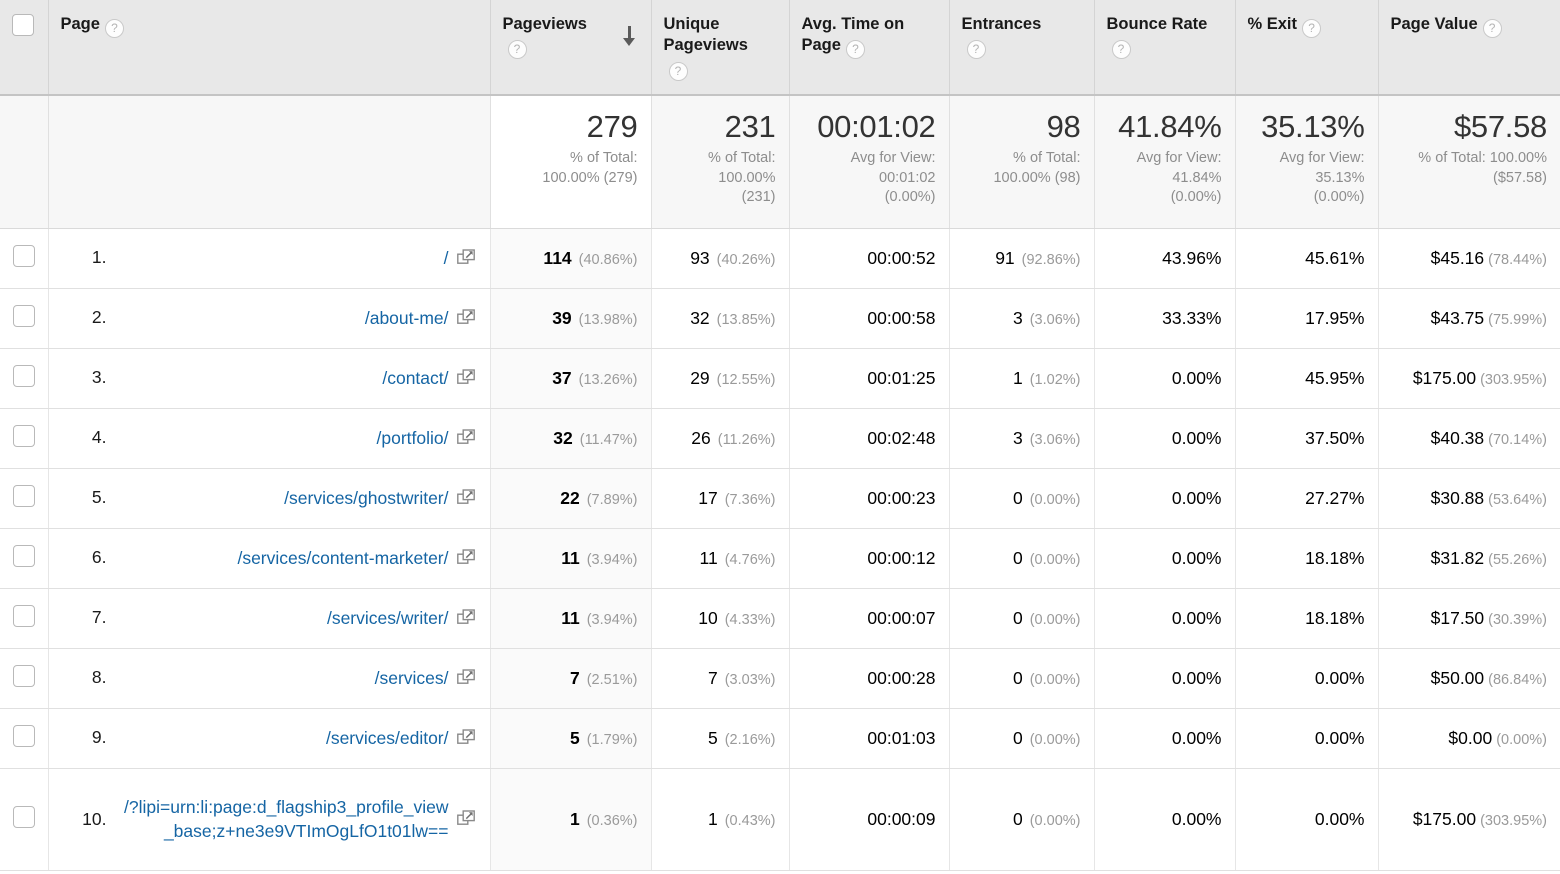 Image resolution: width=1560 pixels, height=874 pixels. Describe the element at coordinates (868, 48) in the screenshot. I see `column-header-avg-time-on-page: Avg. Time on Page?` at that location.